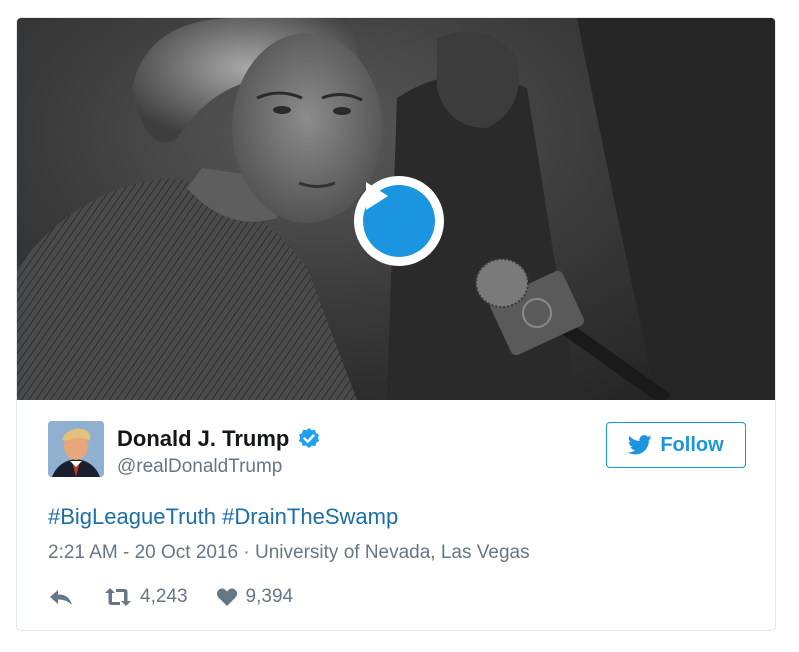 This screenshot has height=652, width=799. Describe the element at coordinates (199, 467) in the screenshot. I see `author-handle: @realDonaldTrump` at that location.